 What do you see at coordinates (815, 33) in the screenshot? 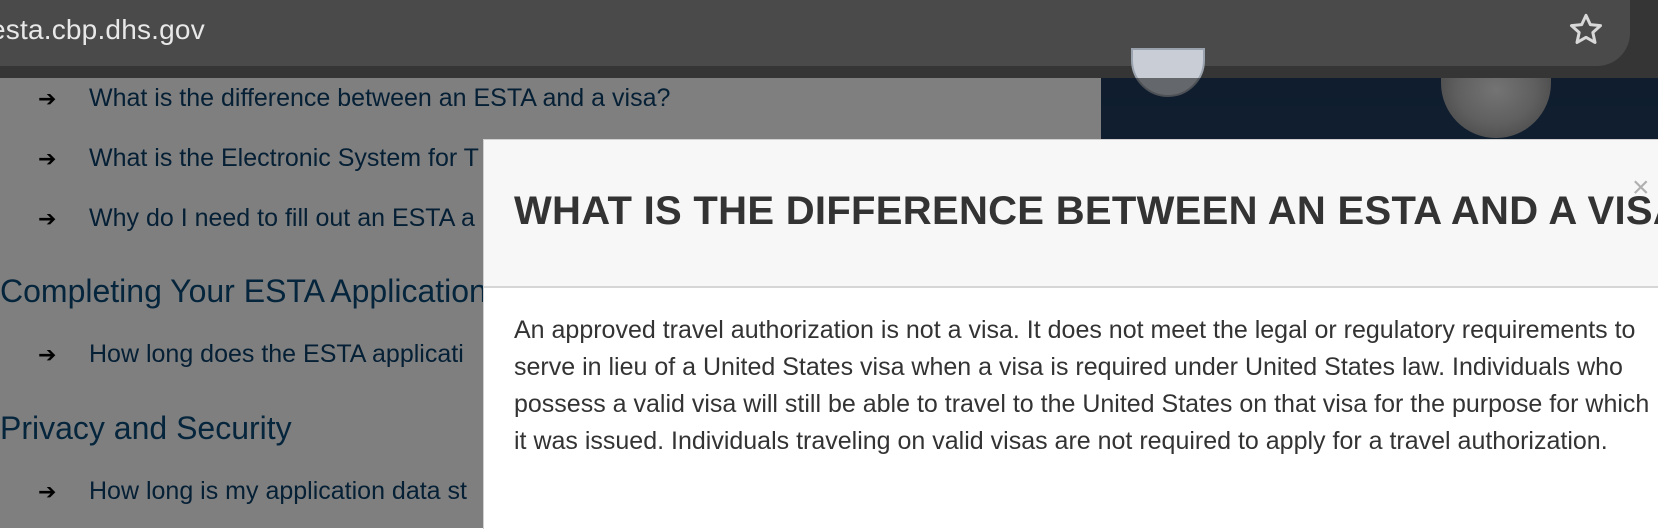
I see `address-bar: esta.cbp.dhs.gov` at bounding box center [815, 33].